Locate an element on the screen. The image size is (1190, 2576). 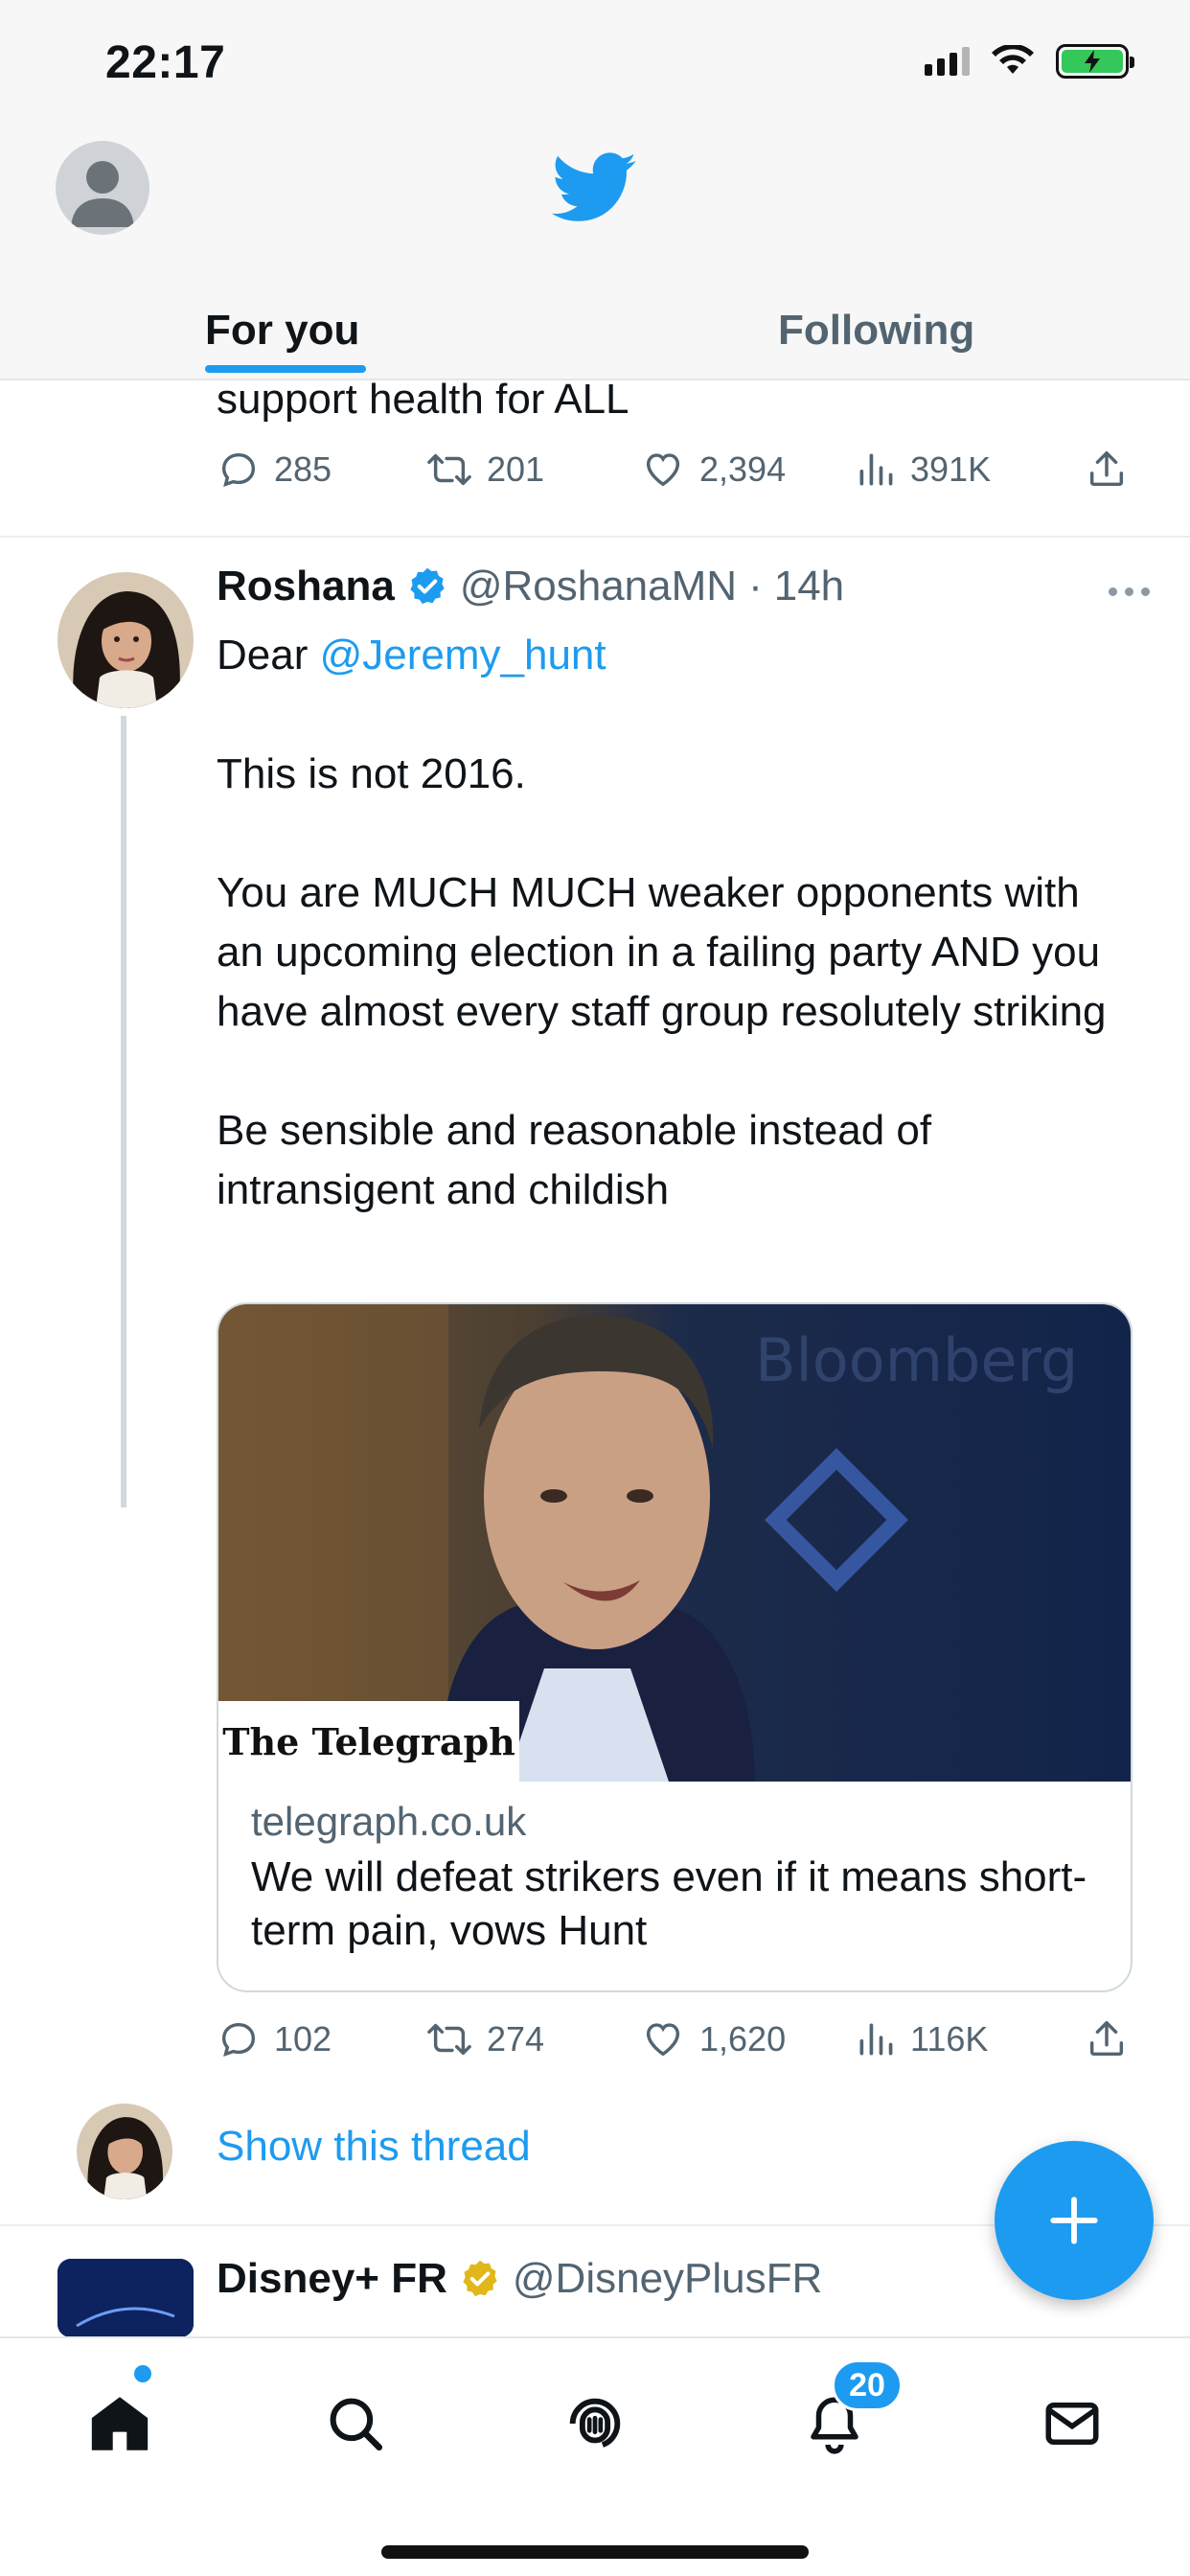
tweet-author-avatar is located at coordinates (125, 640).